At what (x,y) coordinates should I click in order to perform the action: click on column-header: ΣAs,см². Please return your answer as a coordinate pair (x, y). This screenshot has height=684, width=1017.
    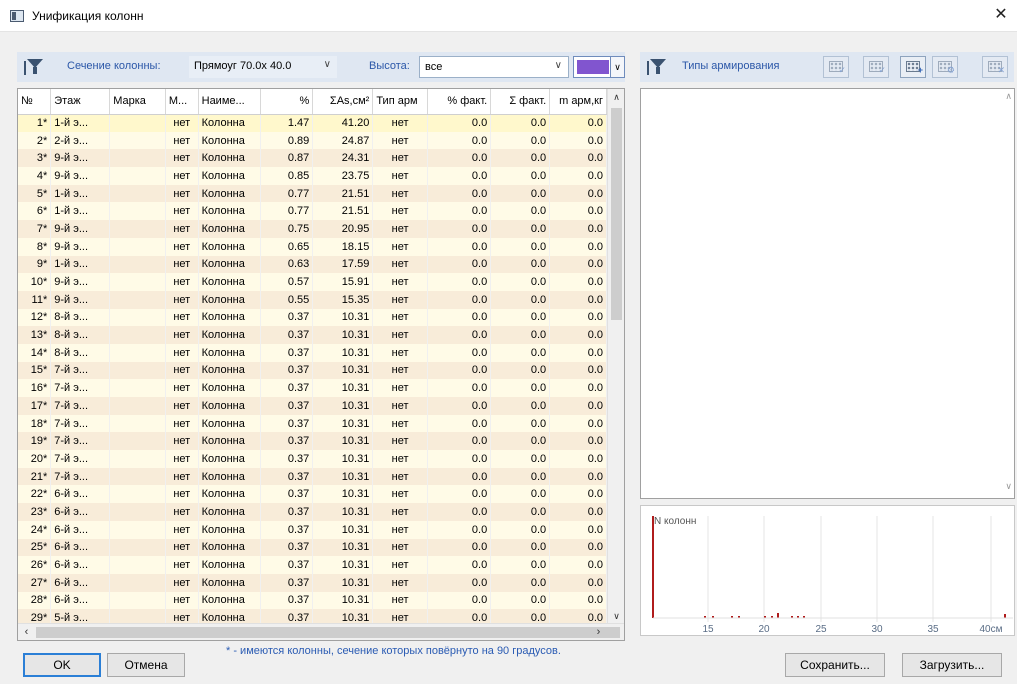
    Looking at the image, I should click on (343, 102).